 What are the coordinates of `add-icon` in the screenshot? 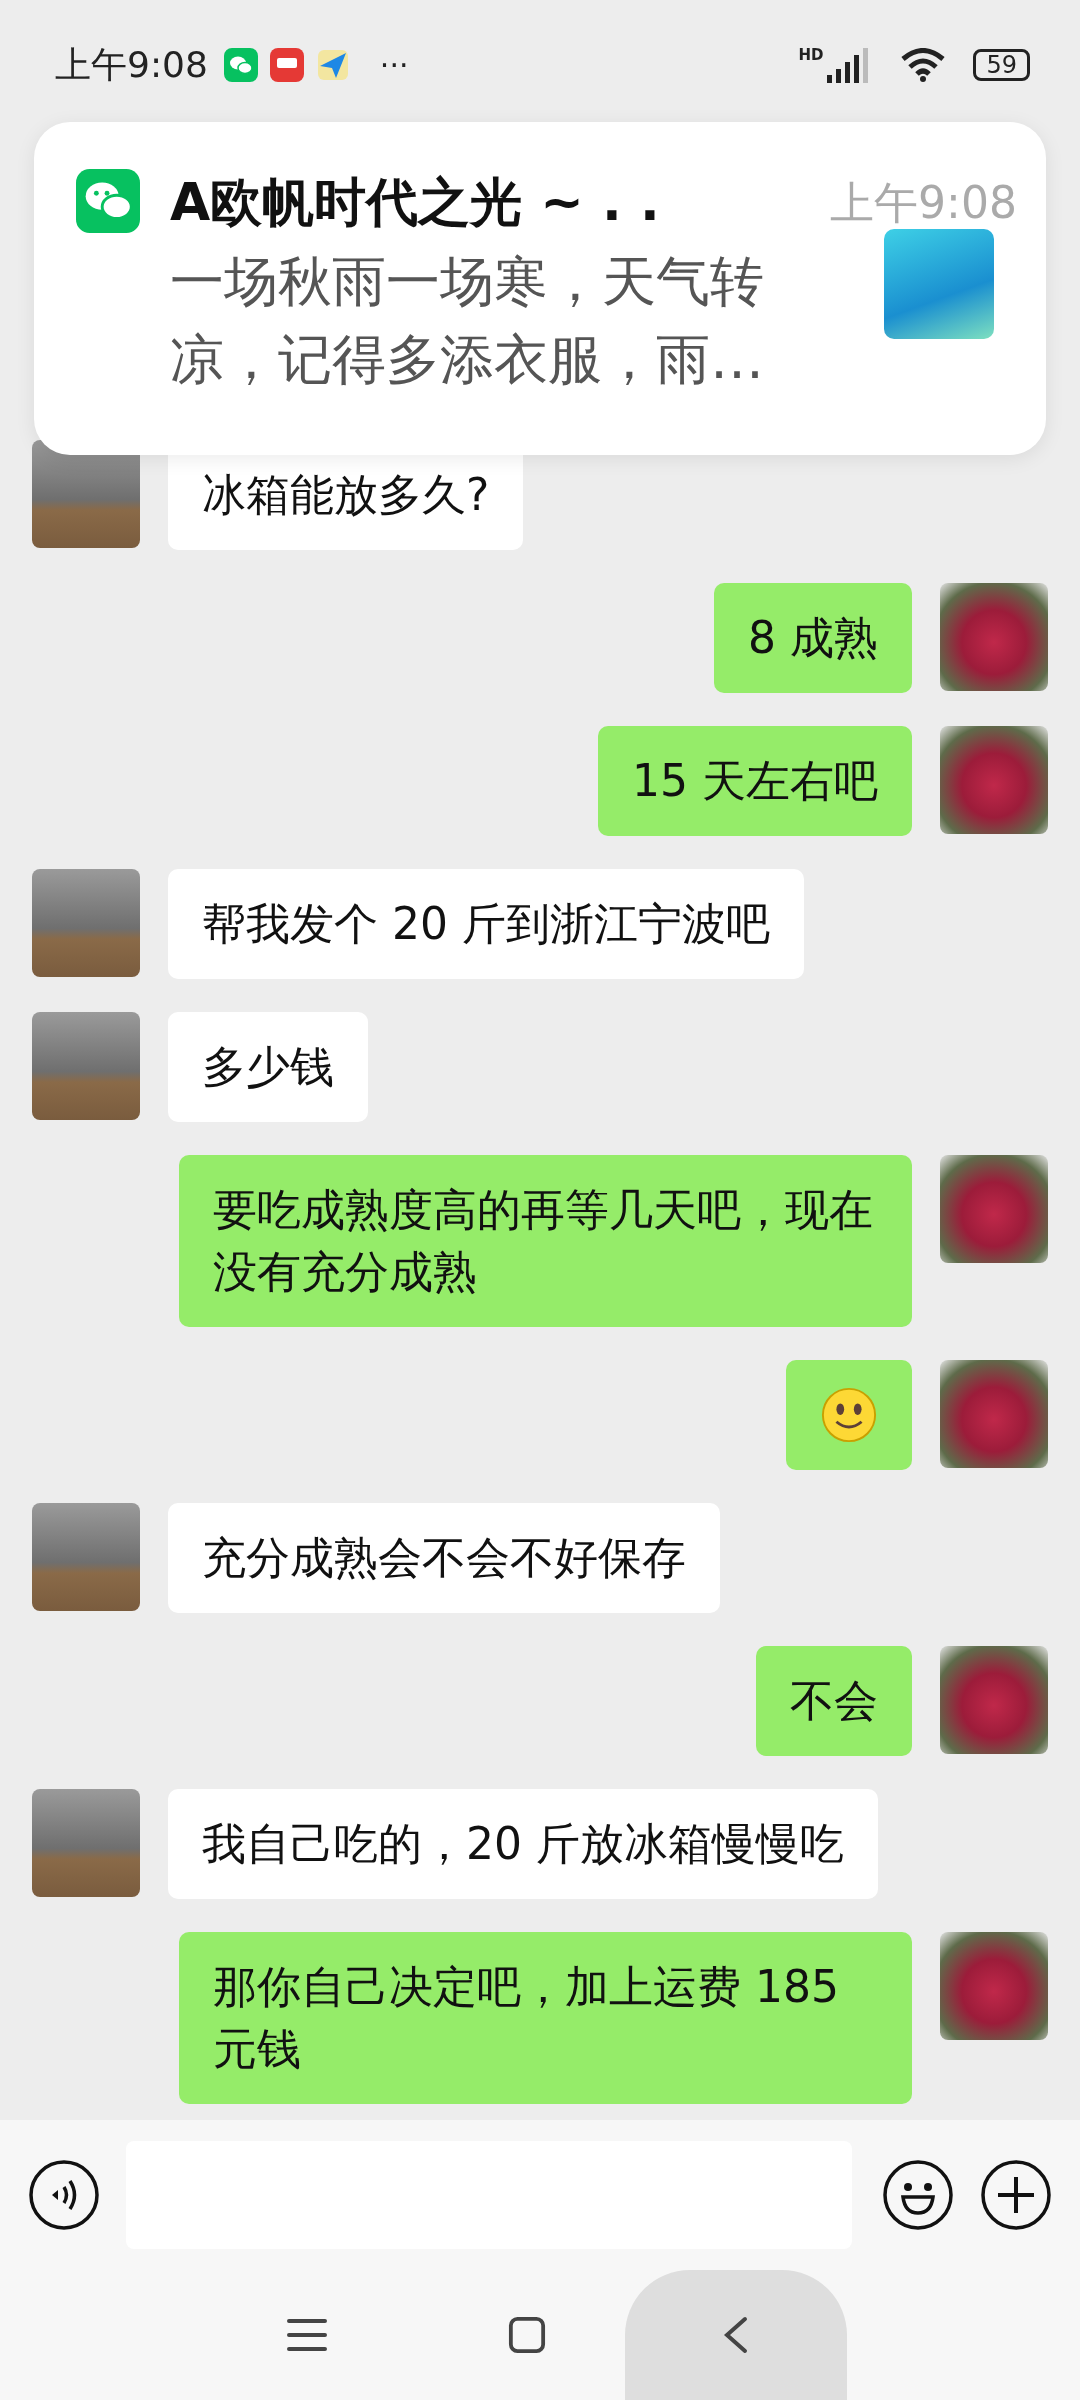 It's located at (1016, 2195).